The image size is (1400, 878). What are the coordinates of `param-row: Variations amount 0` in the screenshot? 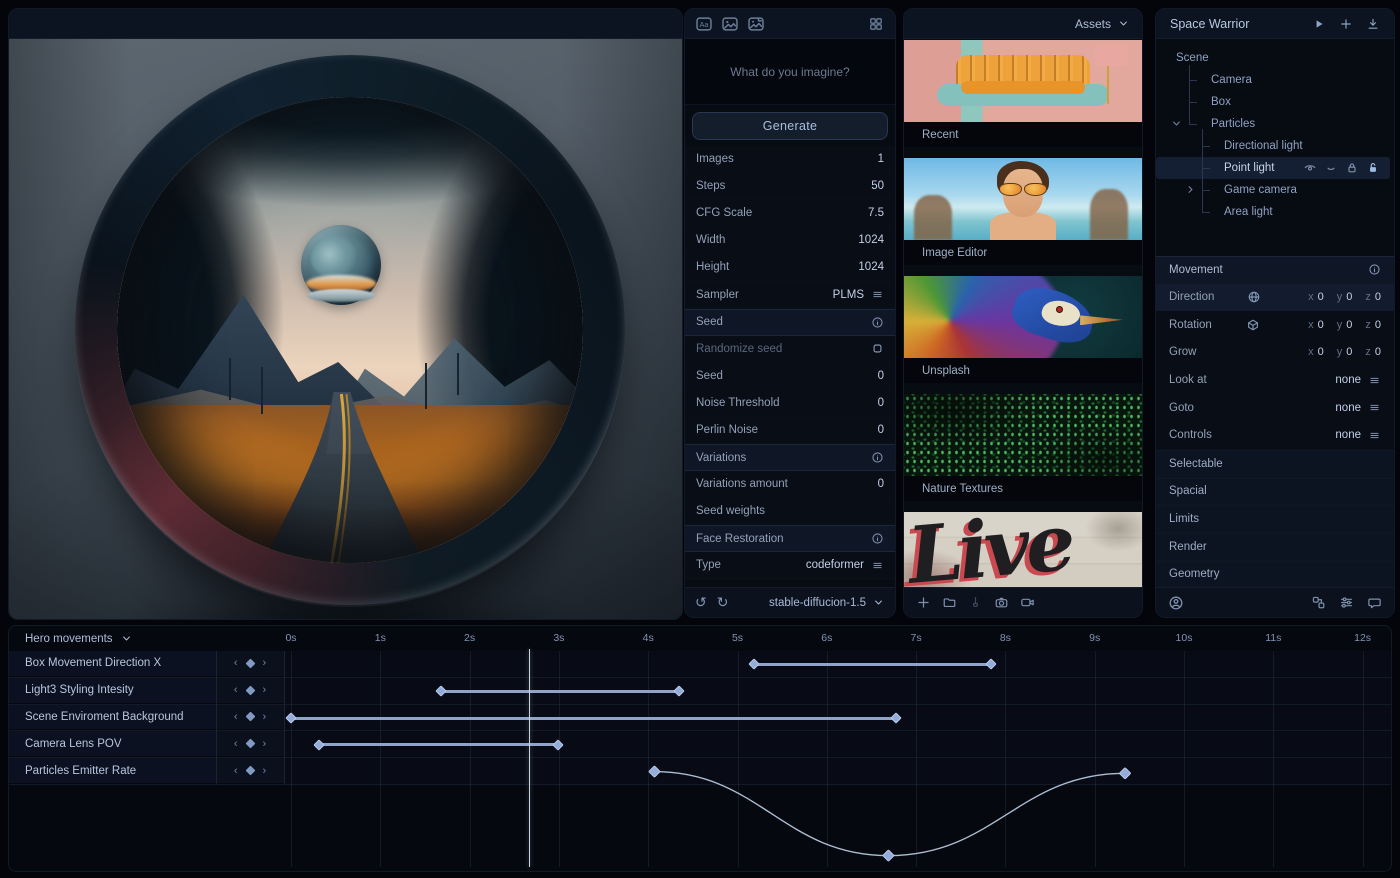 It's located at (790, 485).